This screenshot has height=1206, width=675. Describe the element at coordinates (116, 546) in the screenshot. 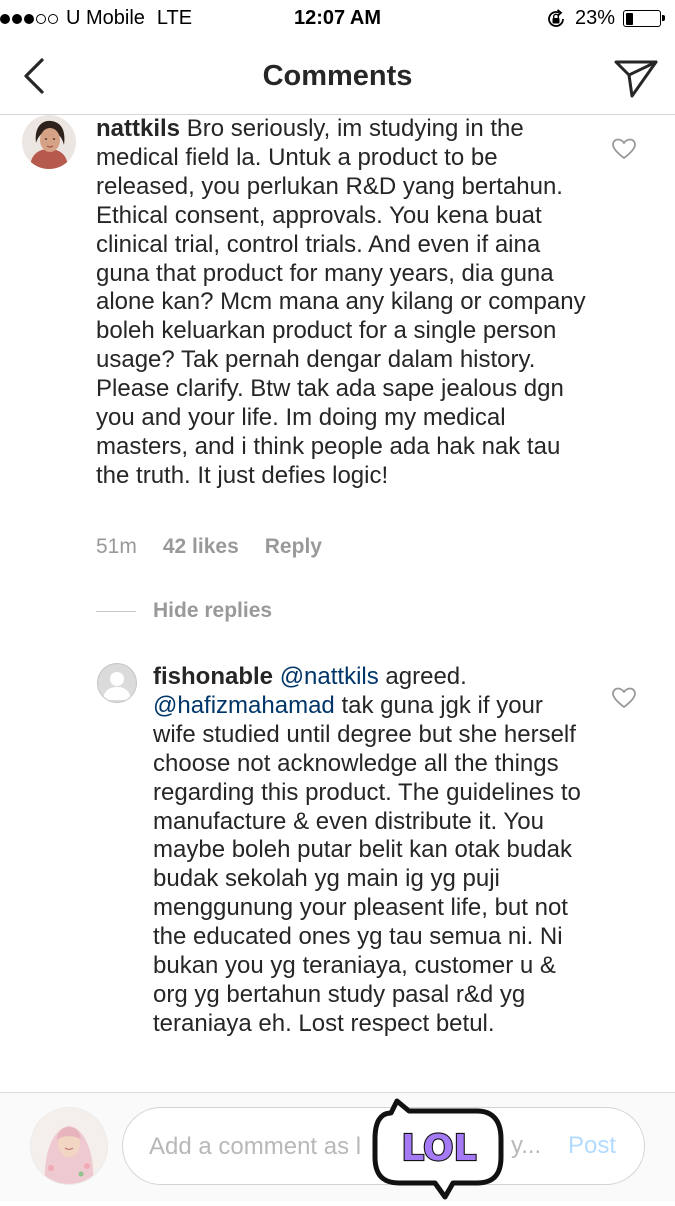

I see `comment-time: 51m` at that location.